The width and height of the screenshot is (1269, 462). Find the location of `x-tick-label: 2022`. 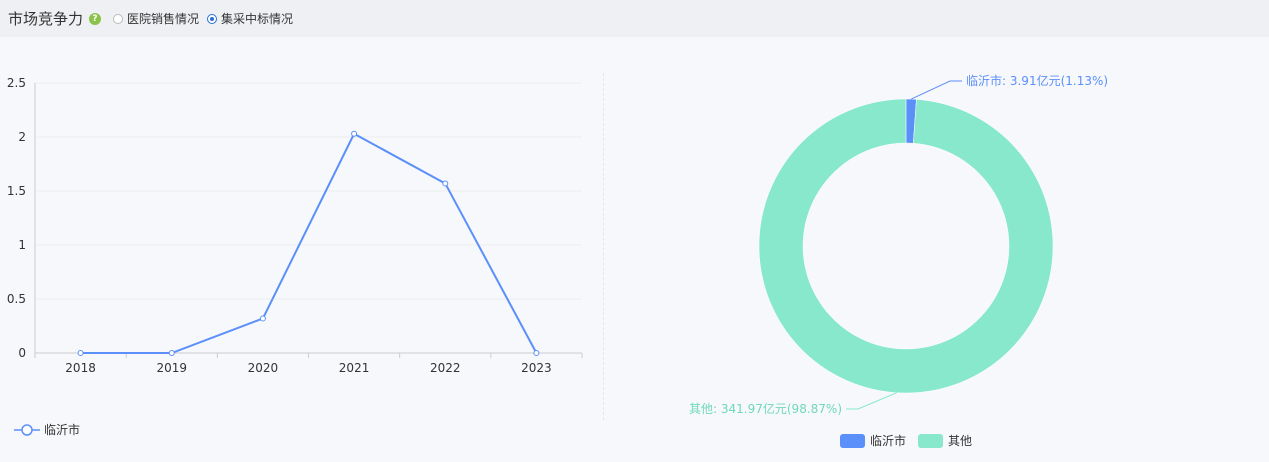

x-tick-label: 2022 is located at coordinates (445, 368).